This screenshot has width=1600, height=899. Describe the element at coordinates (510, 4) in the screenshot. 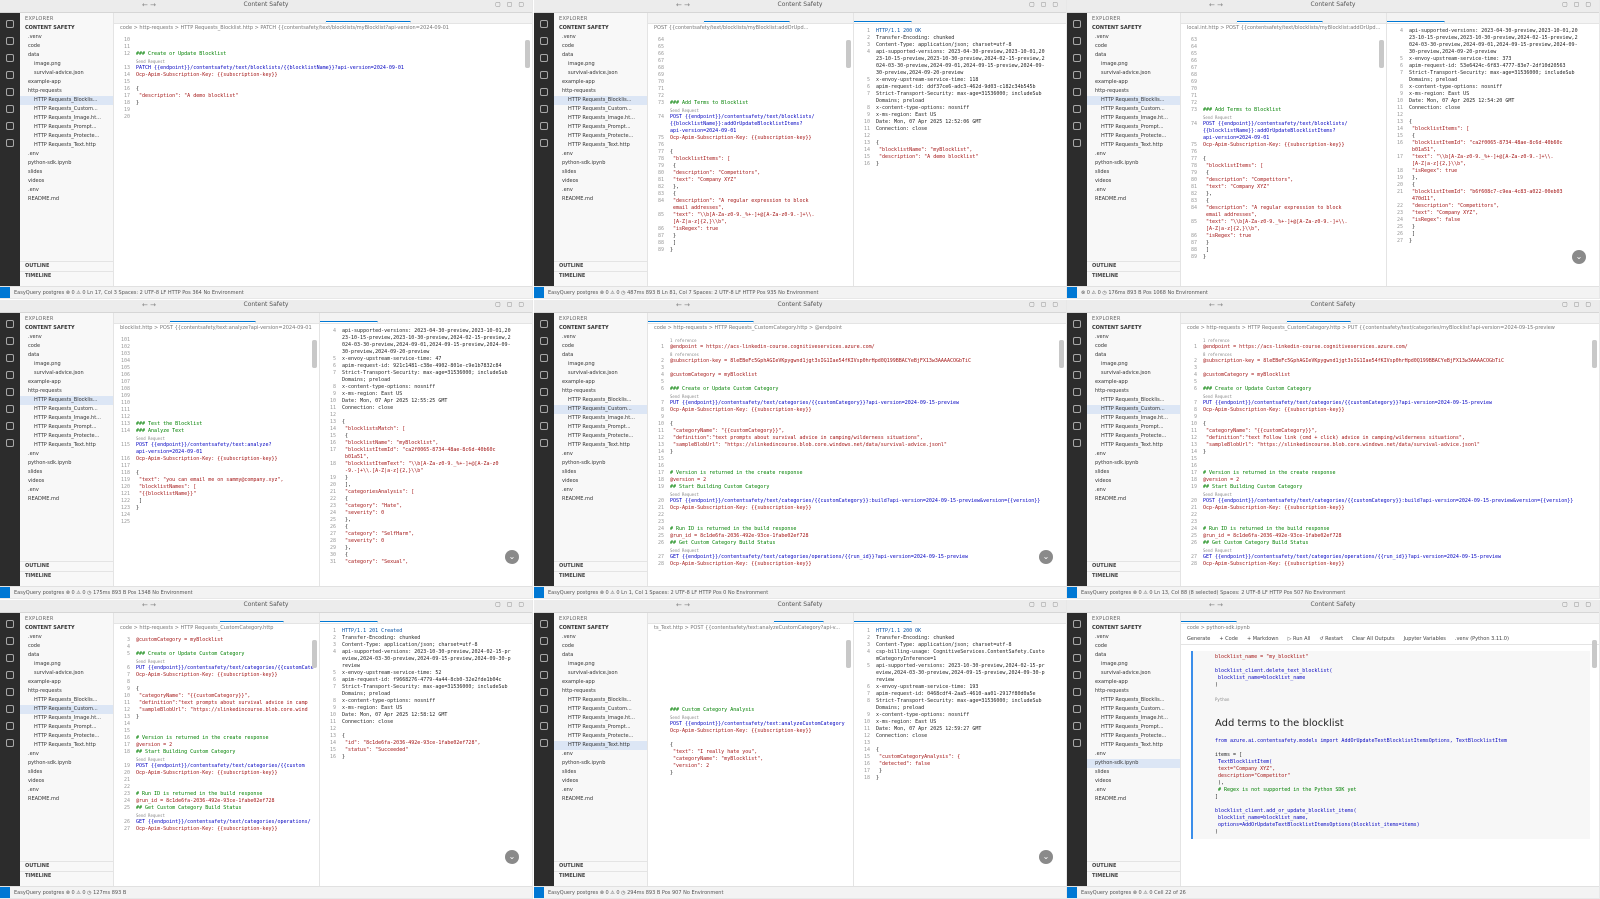

I see `layout-controls-icon: ▢ ▢ ▢` at that location.